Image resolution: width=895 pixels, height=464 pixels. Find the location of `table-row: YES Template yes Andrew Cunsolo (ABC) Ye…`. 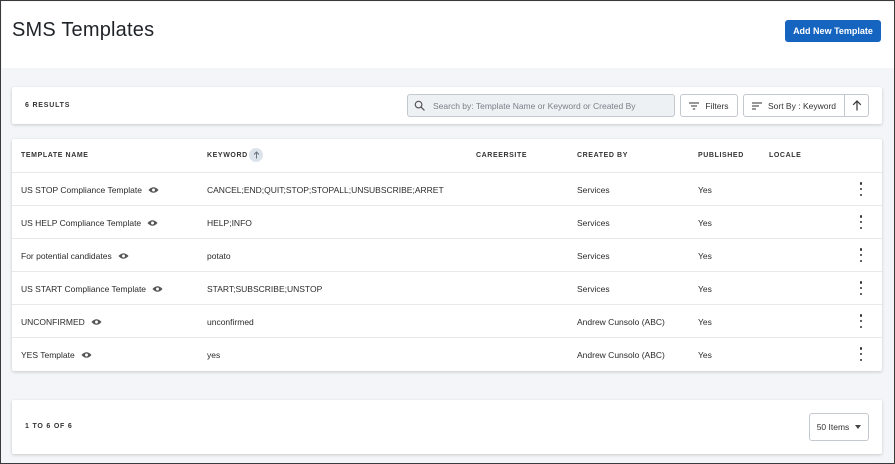

table-row: YES Template yes Andrew Cunsolo (ABC) Ye… is located at coordinates (447, 353).